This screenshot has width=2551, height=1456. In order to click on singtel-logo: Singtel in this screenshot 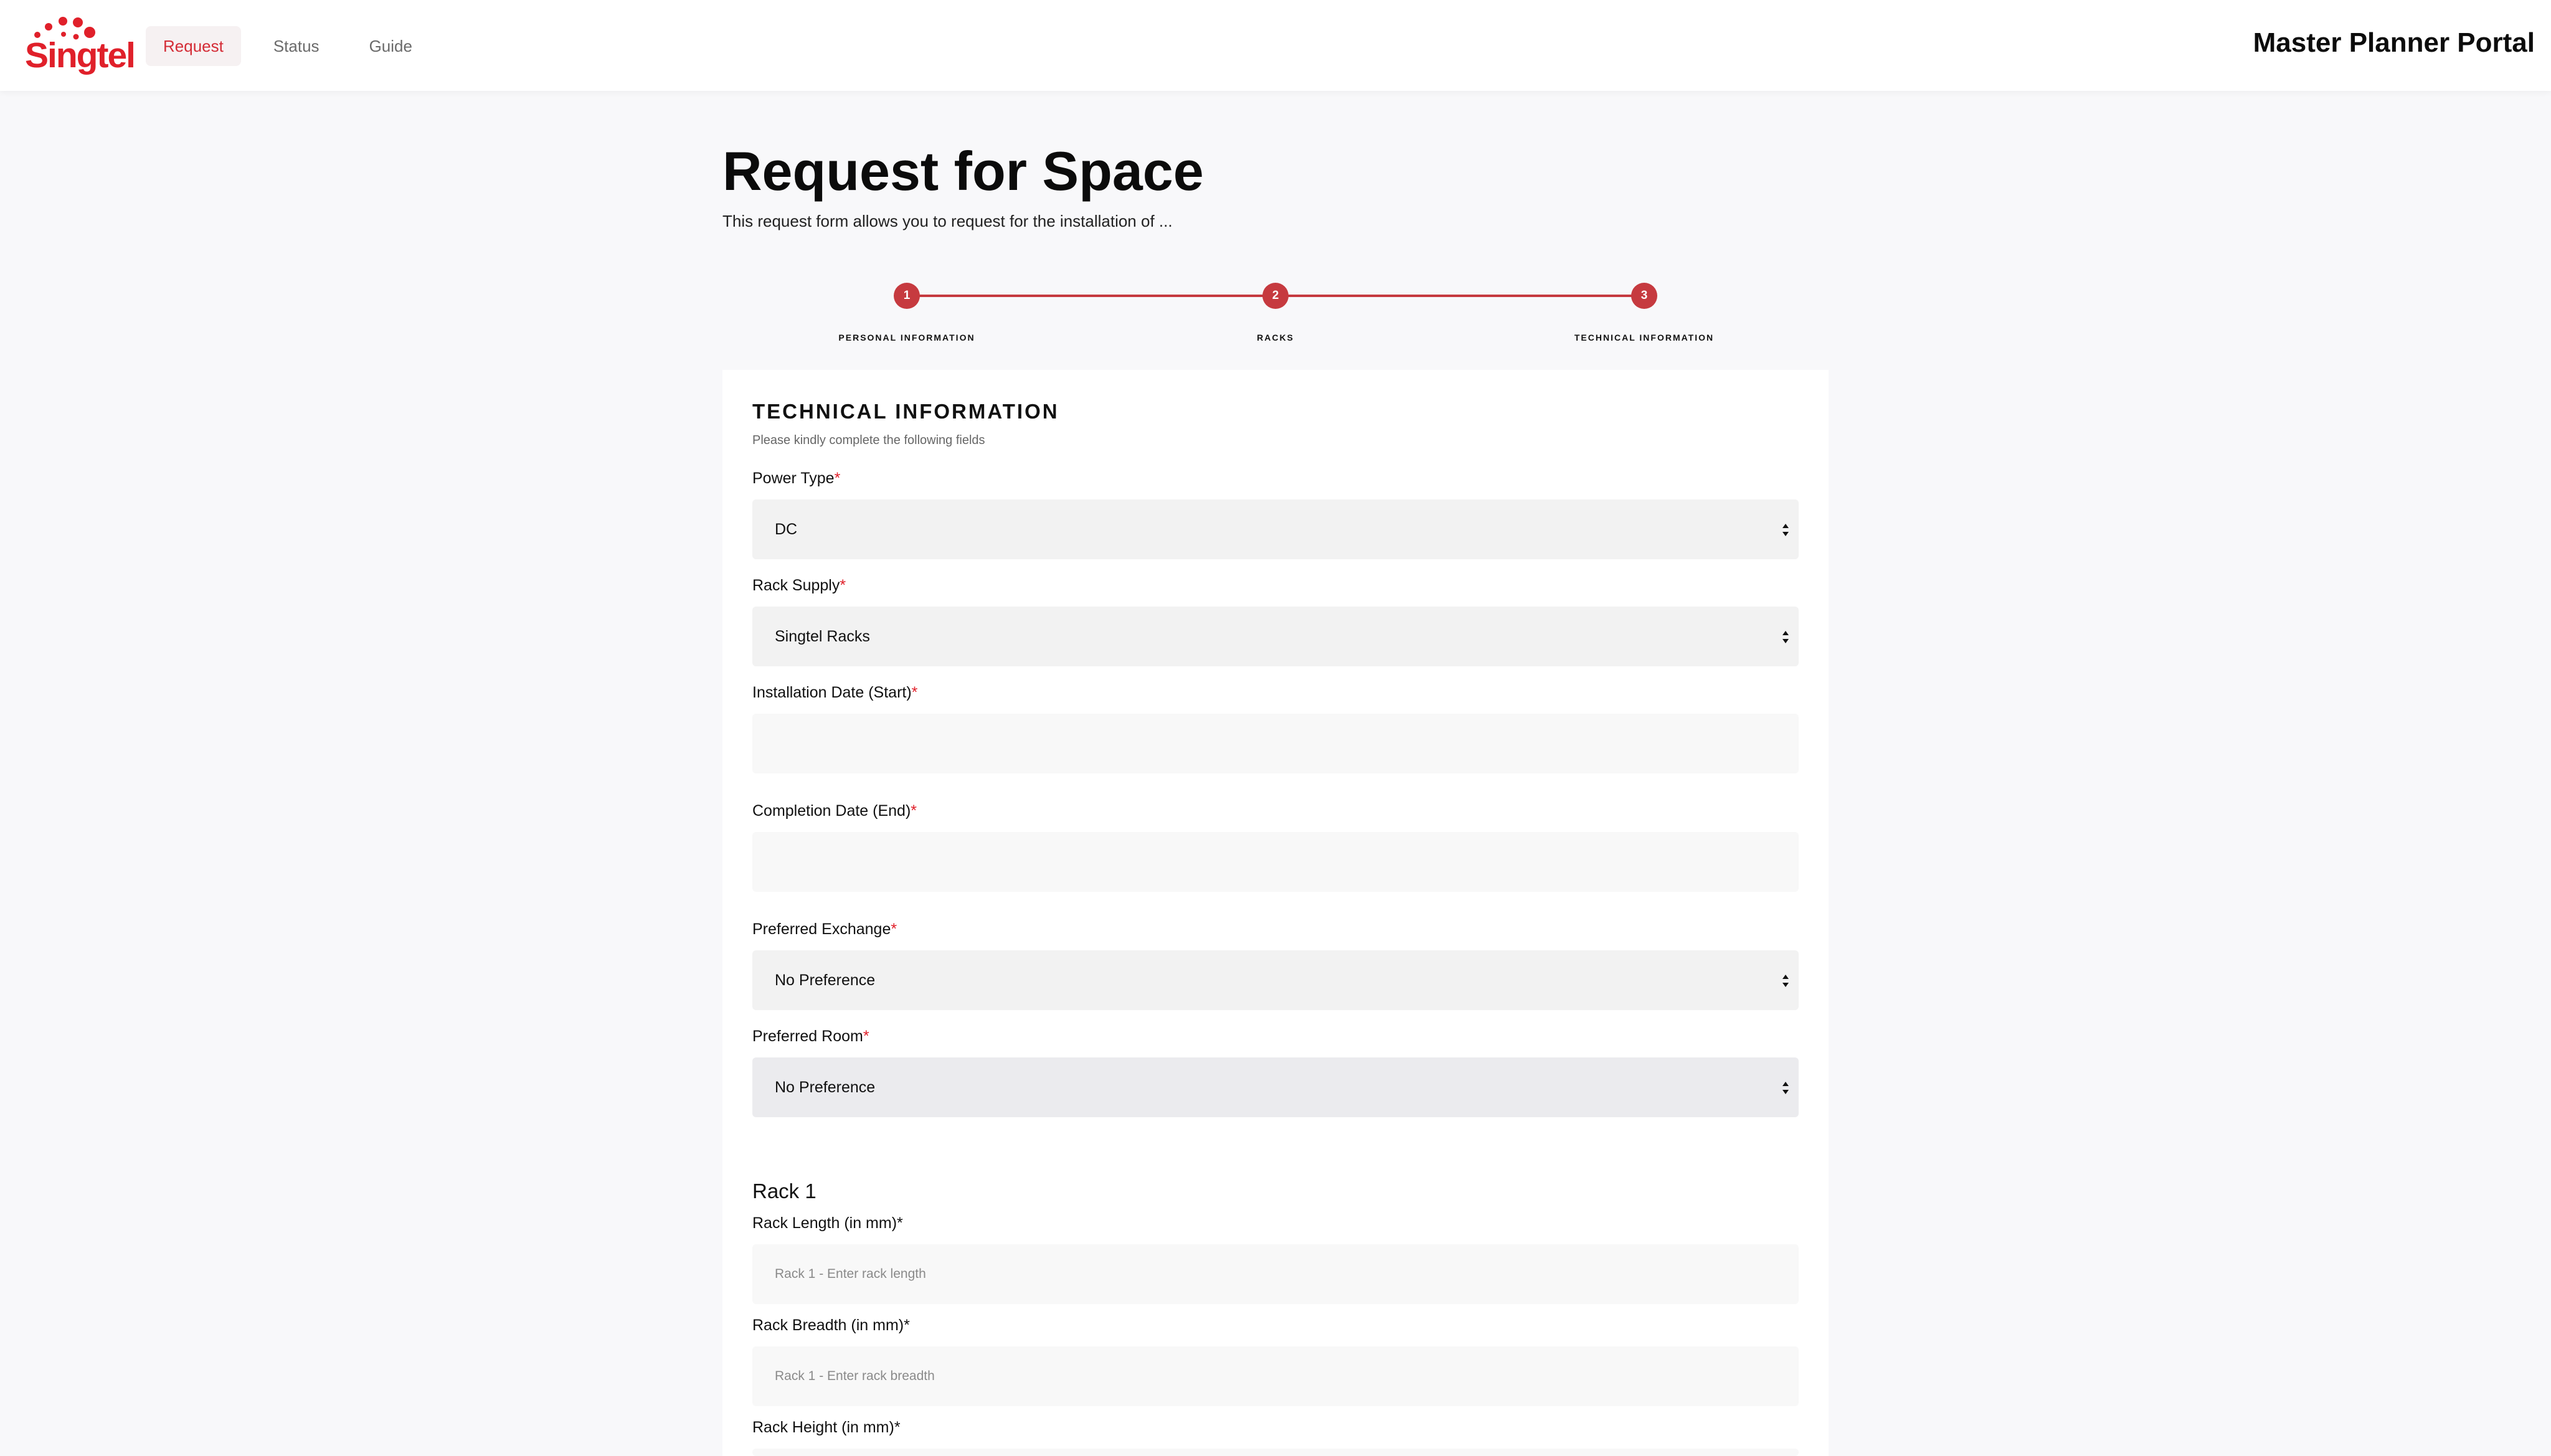, I will do `click(80, 45)`.